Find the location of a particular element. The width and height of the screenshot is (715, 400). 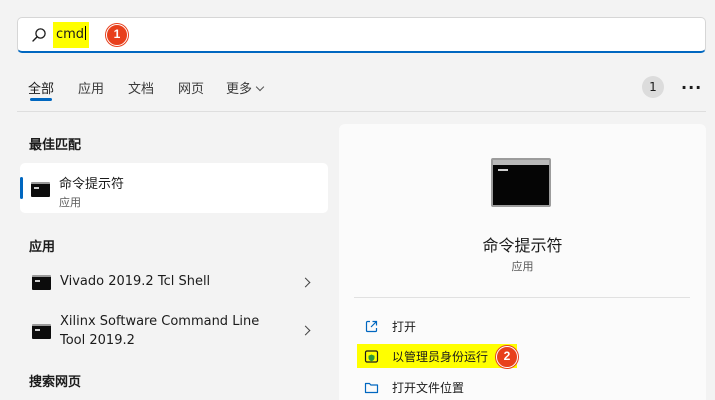

search-input: cmd is located at coordinates (71, 35).